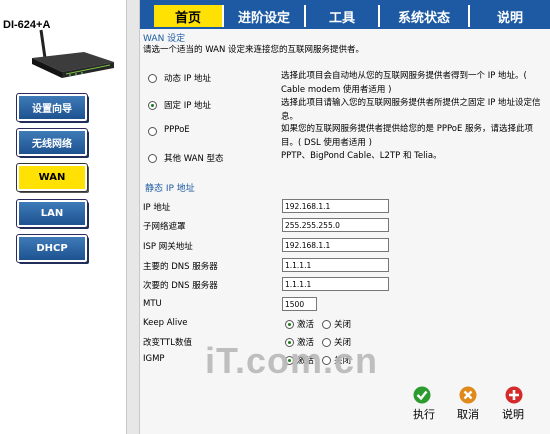 The image size is (550, 434). What do you see at coordinates (73, 53) in the screenshot?
I see `router-image` at bounding box center [73, 53].